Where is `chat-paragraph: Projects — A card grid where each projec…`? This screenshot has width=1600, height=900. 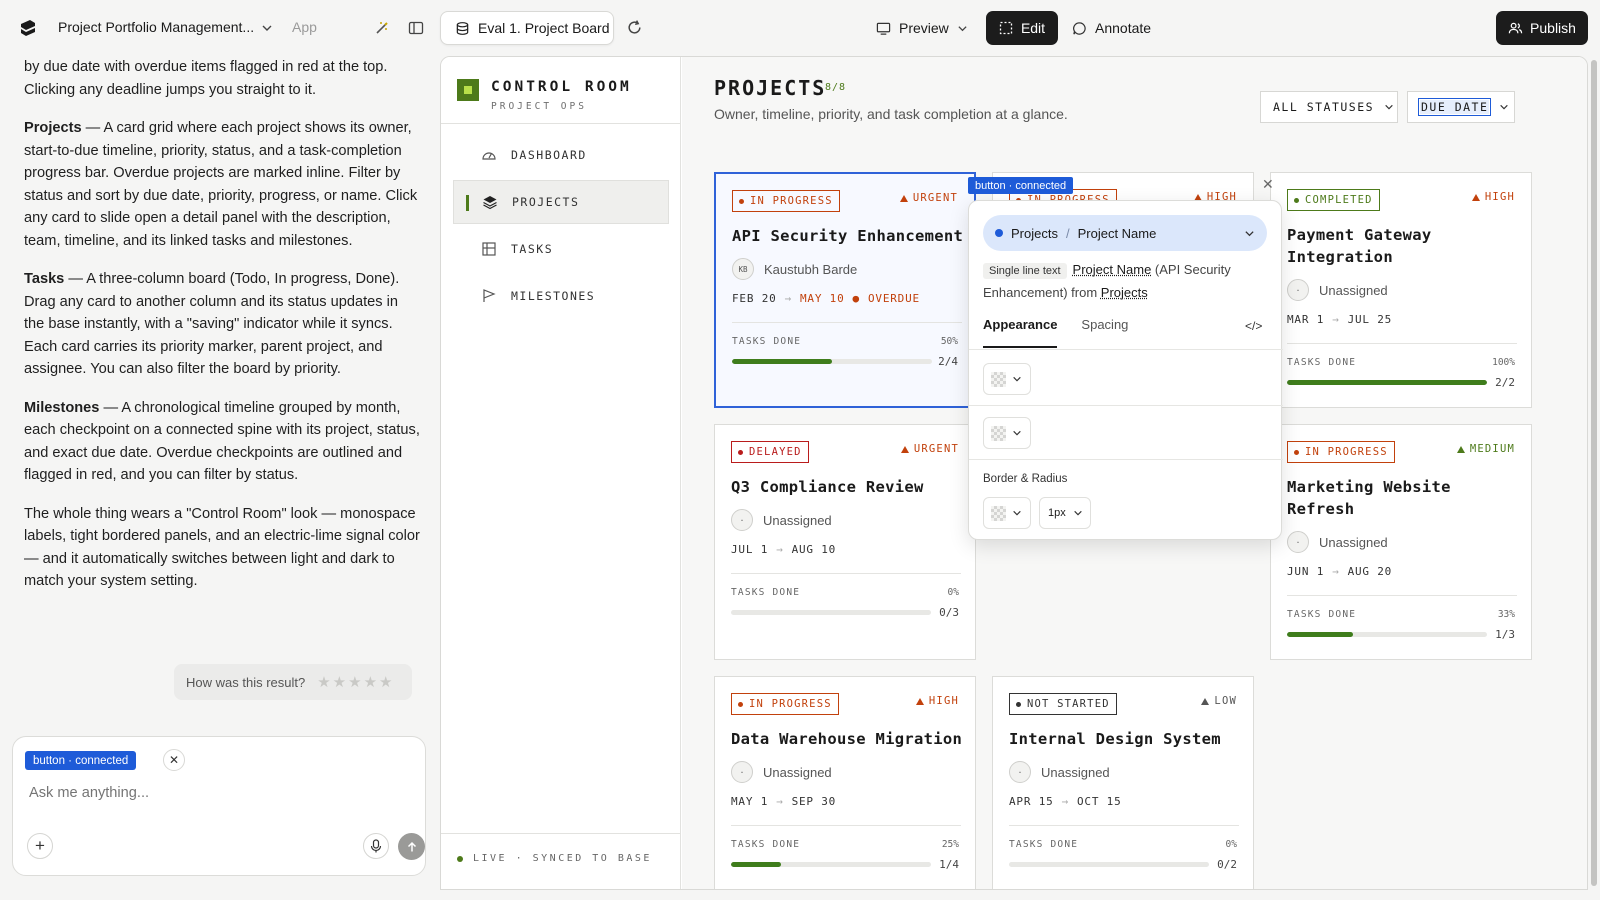
chat-paragraph: Projects — A card grid where each projec… is located at coordinates (222, 184).